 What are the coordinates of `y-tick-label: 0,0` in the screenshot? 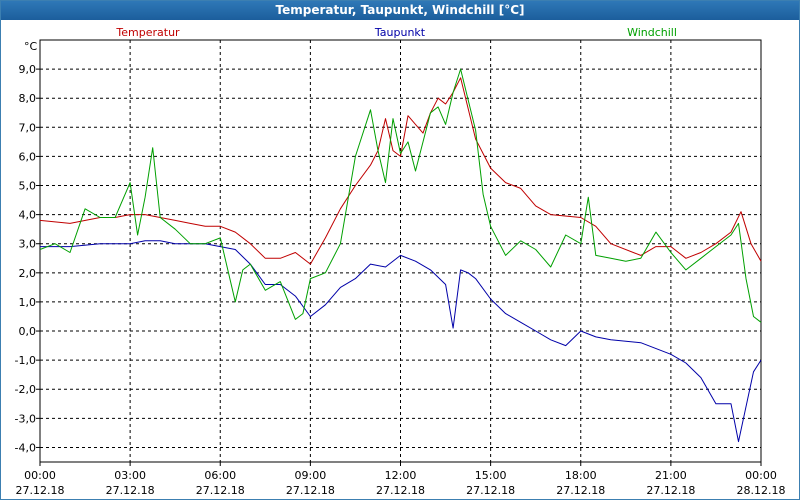 It's located at (28, 331).